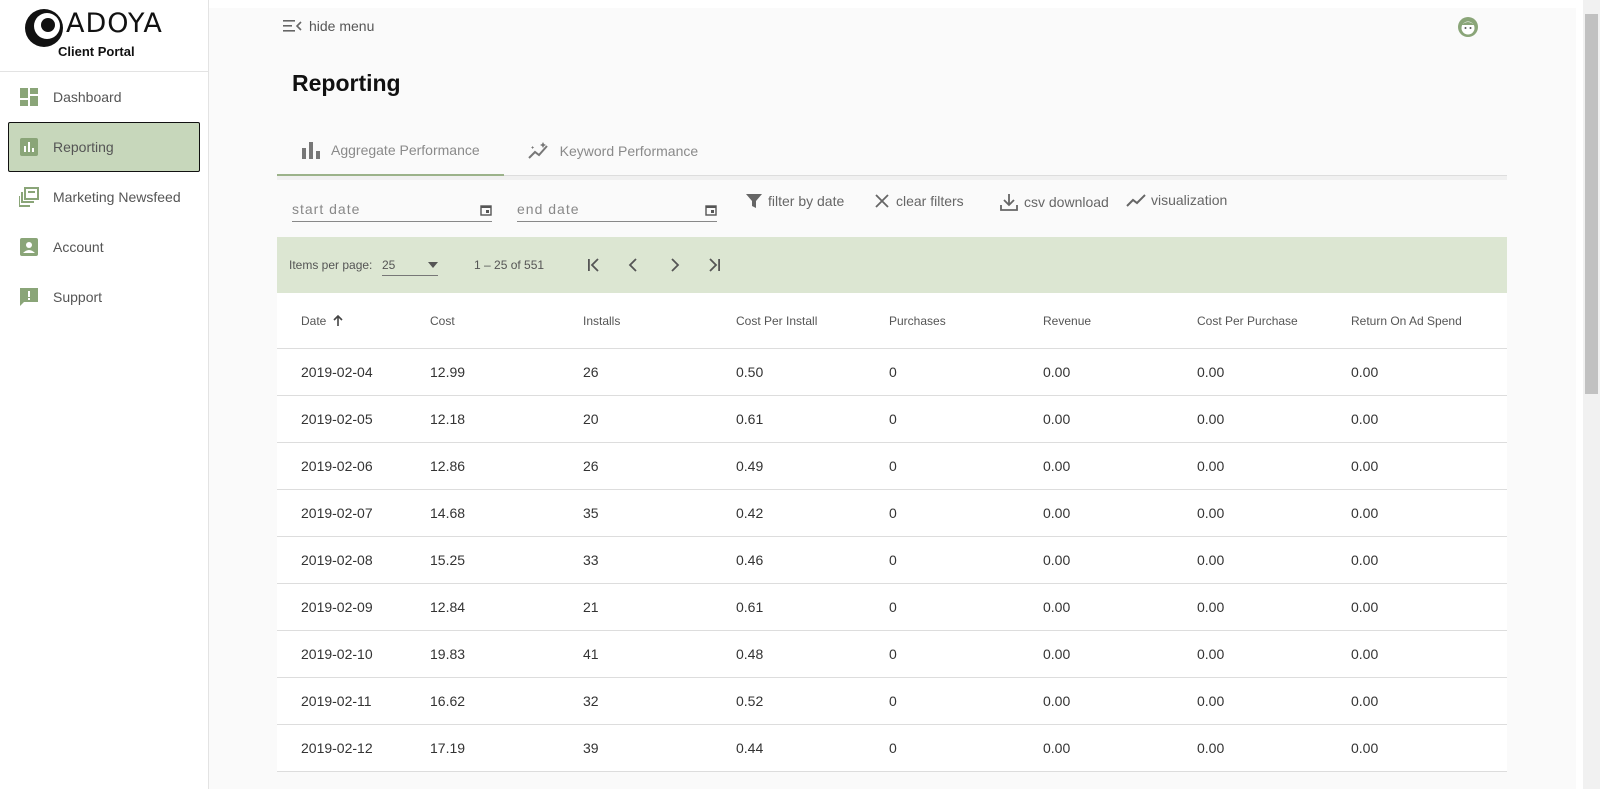  What do you see at coordinates (405, 150) in the screenshot?
I see `tab-label: Aggregate Performance` at bounding box center [405, 150].